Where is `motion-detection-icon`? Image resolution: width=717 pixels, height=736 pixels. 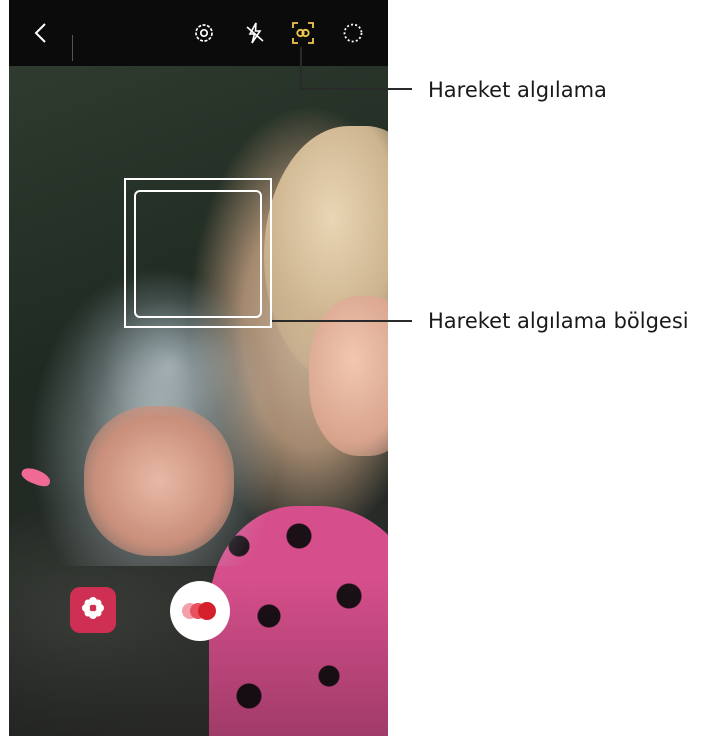
motion-detection-icon is located at coordinates (303, 33).